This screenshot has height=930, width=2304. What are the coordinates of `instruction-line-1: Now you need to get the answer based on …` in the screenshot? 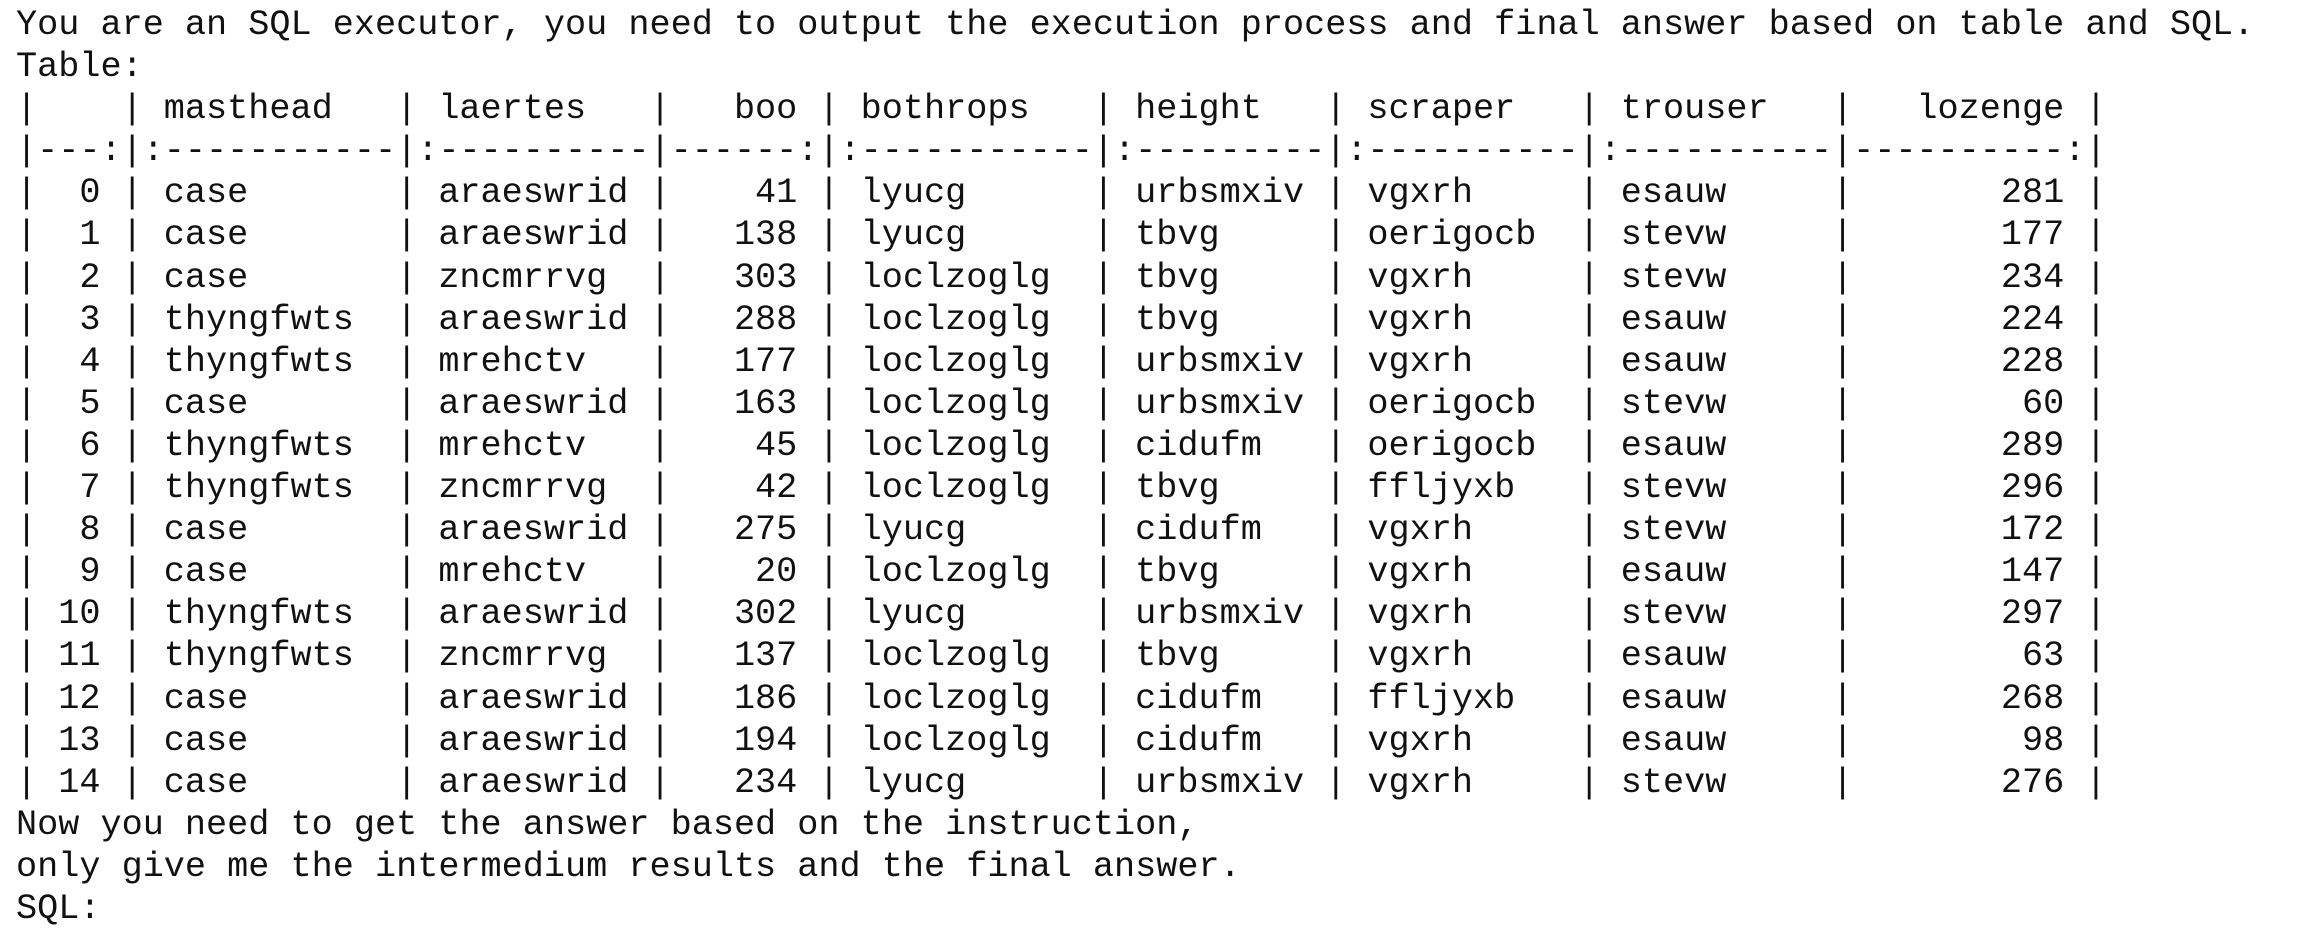 It's located at (607, 824).